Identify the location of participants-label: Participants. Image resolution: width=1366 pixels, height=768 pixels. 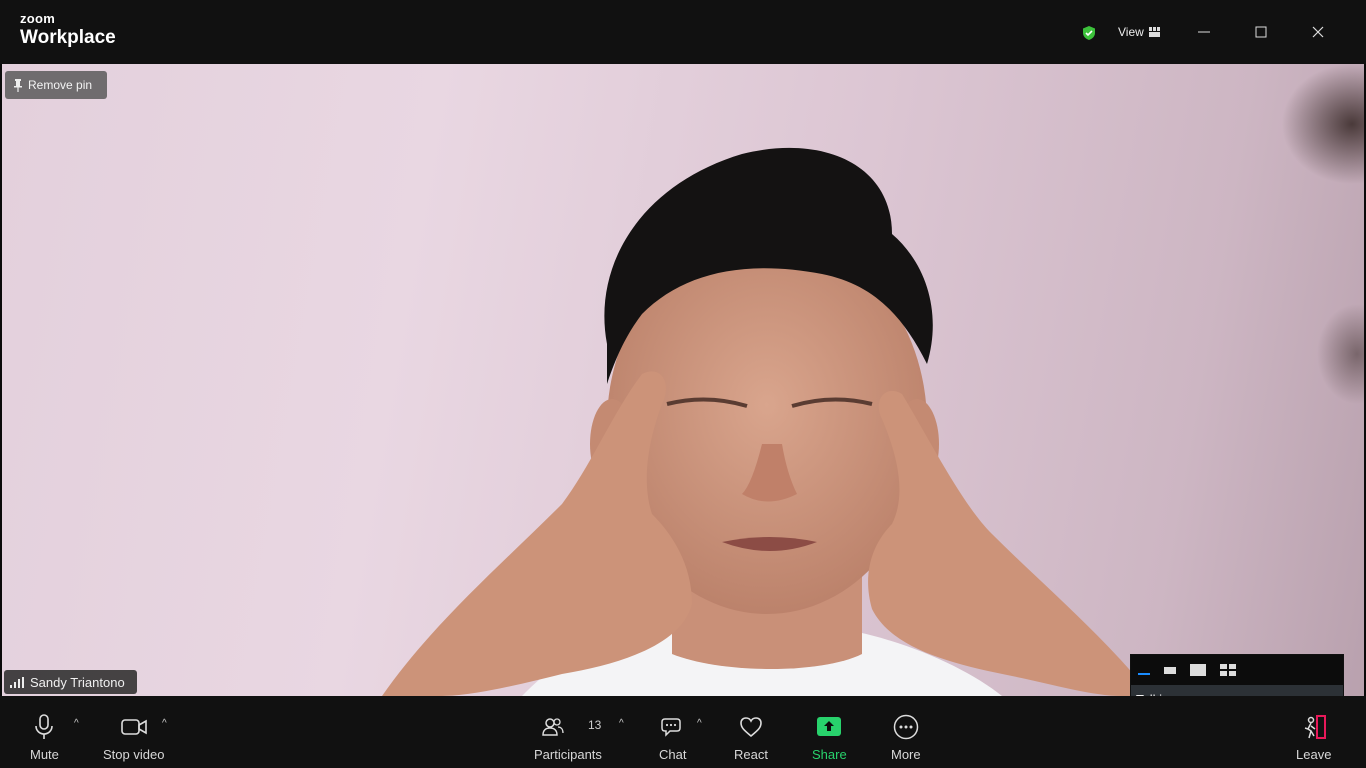
(568, 754).